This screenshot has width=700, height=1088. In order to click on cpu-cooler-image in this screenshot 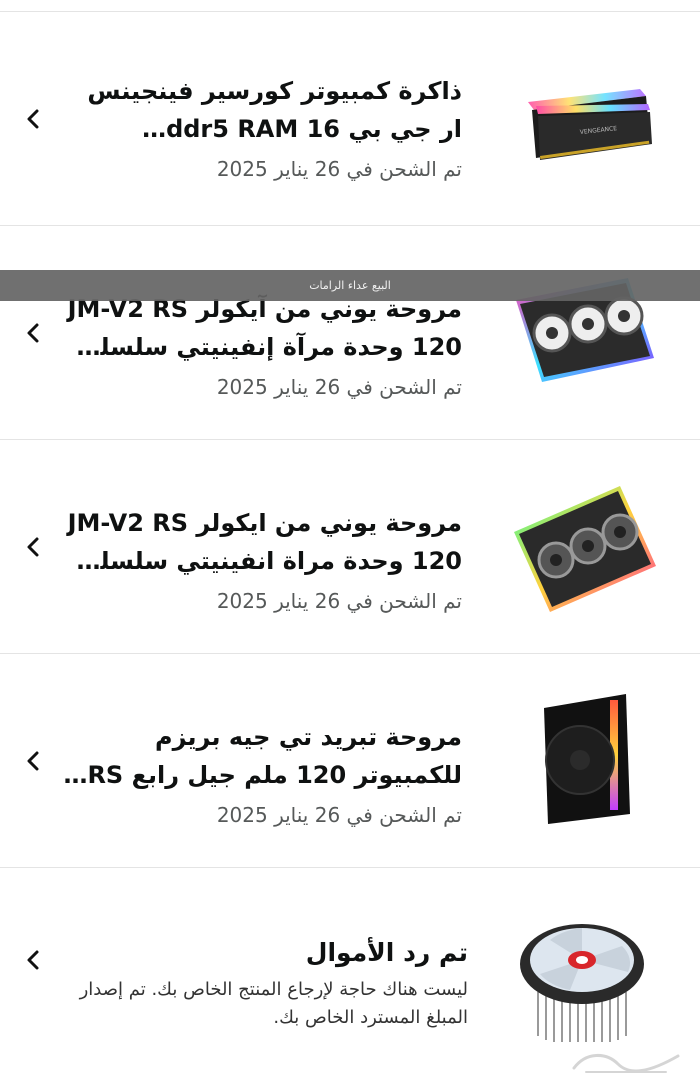, I will do `click(585, 971)`.